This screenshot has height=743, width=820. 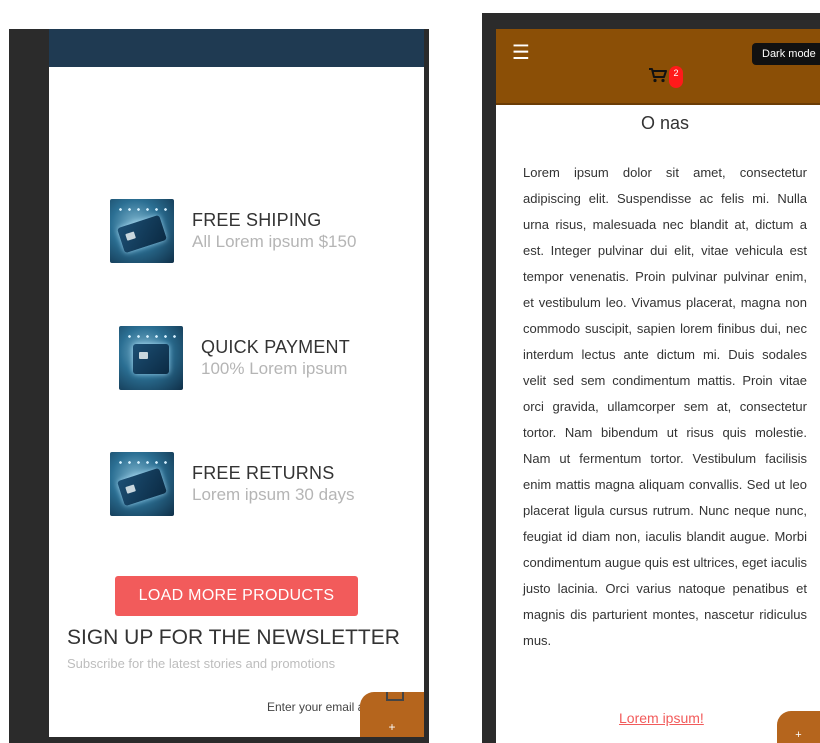 What do you see at coordinates (521, 53) in the screenshot?
I see `hamburger-menu-icon: ☰` at bounding box center [521, 53].